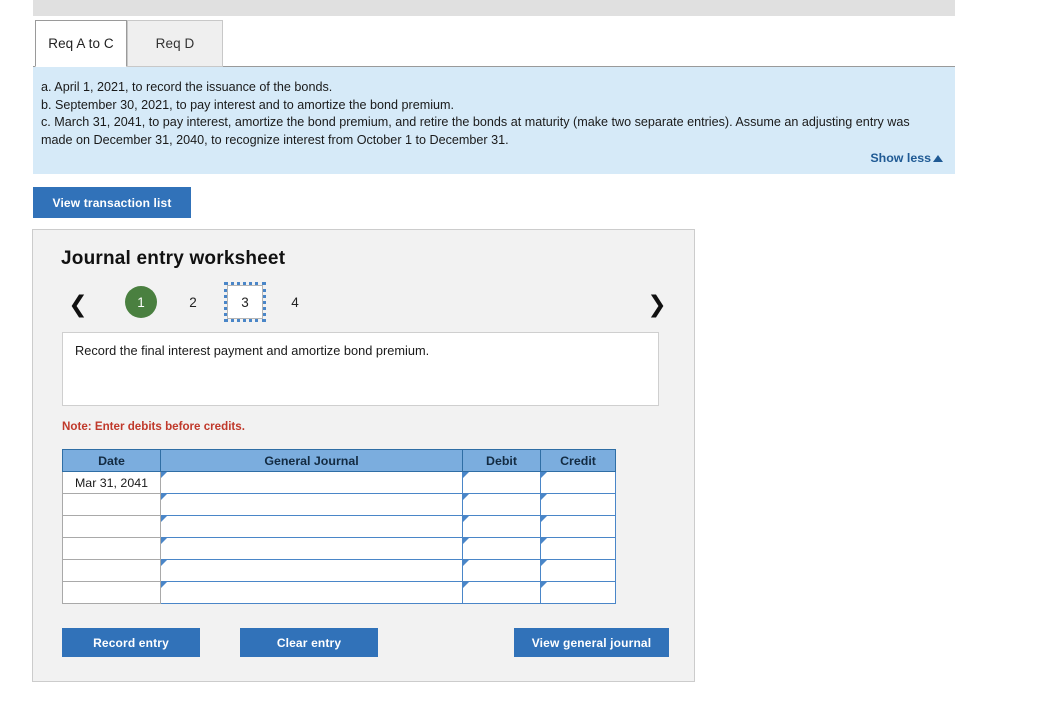  Describe the element at coordinates (153, 426) in the screenshot. I see `debits-before-credits-note: Note: Enter debits before credits.` at that location.